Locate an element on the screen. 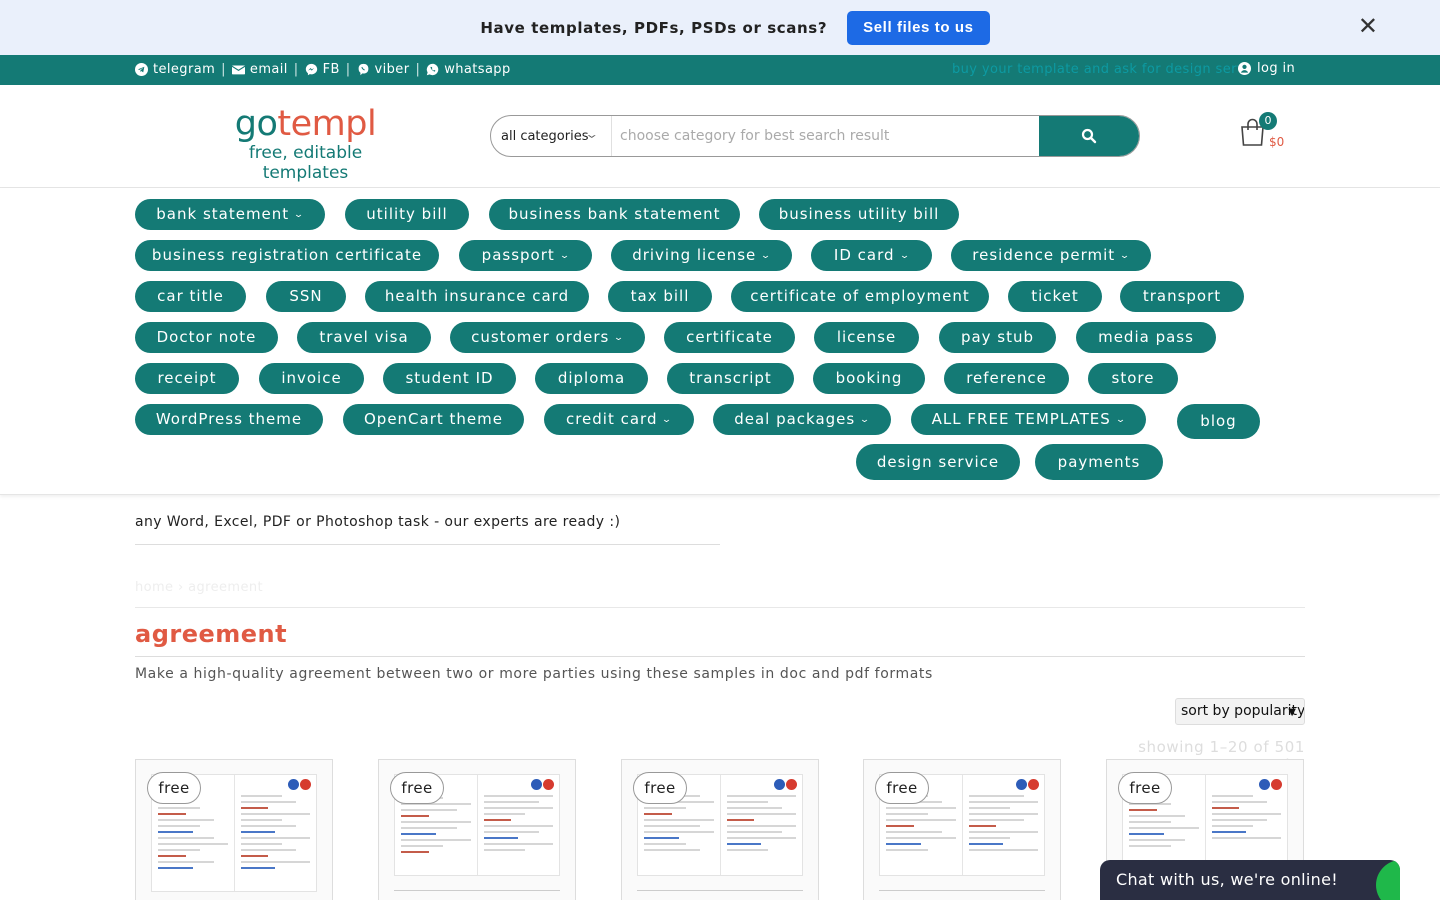 This screenshot has height=900, width=1440. contact-telegram: telegram is located at coordinates (175, 69).